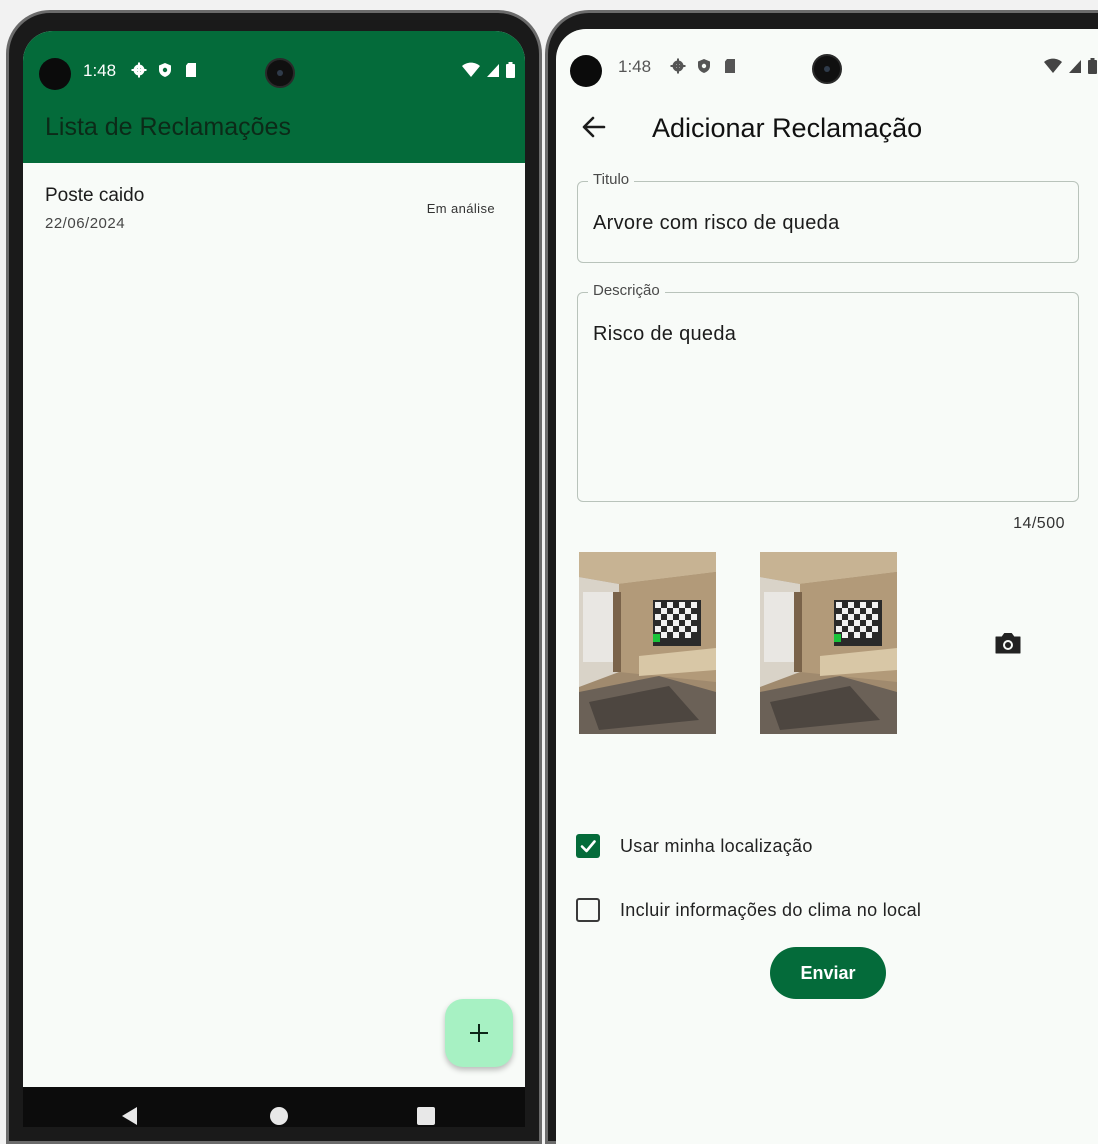  I want to click on arrow-left-icon, so click(594, 127).